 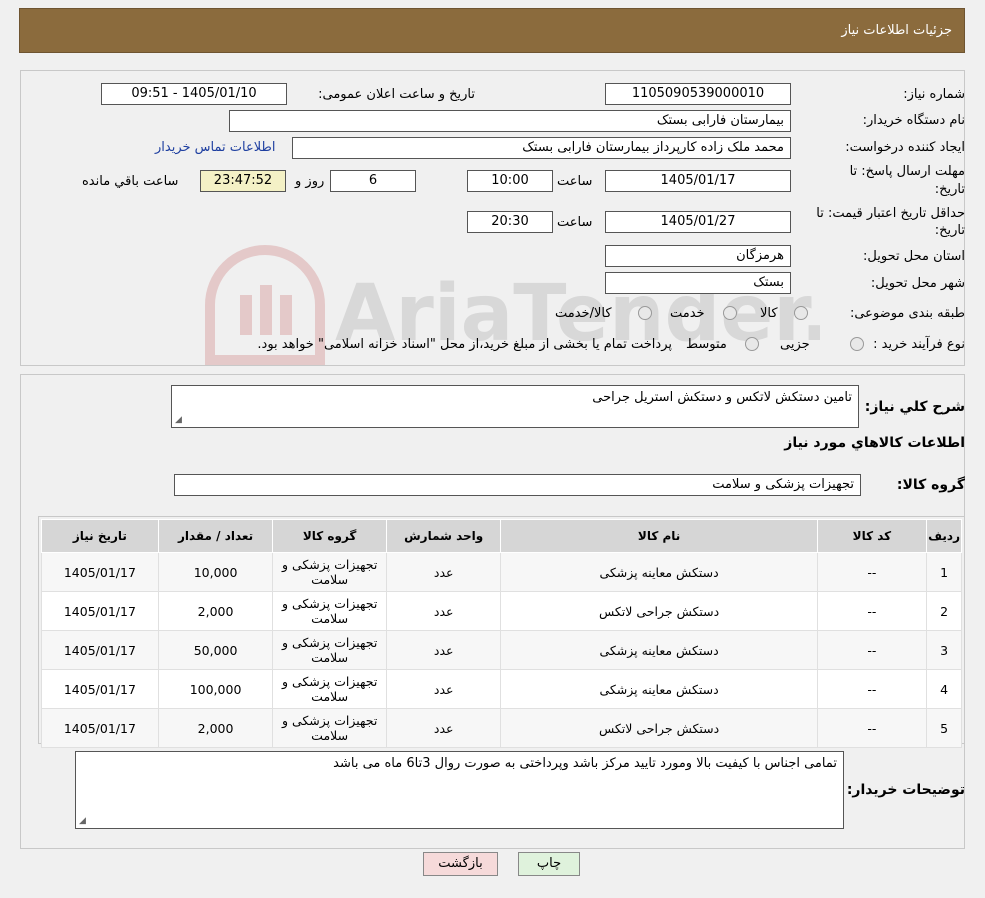 I want to click on cell-row-number: 3, so click(x=944, y=650).